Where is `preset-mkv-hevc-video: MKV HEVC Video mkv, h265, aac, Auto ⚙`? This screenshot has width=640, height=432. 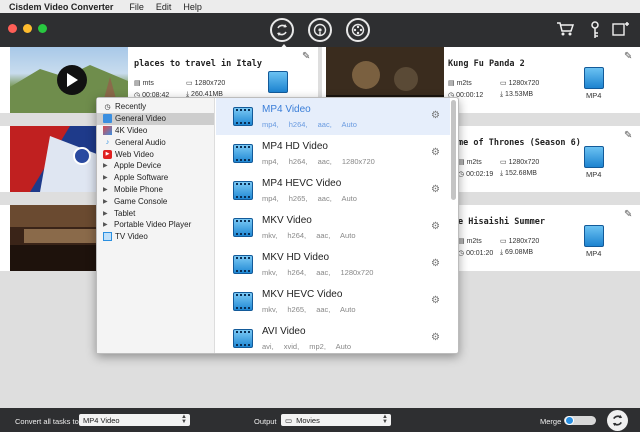 preset-mkv-hevc-video: MKV HEVC Video mkv, h265, aac, Auto ⚙ is located at coordinates (333, 301).